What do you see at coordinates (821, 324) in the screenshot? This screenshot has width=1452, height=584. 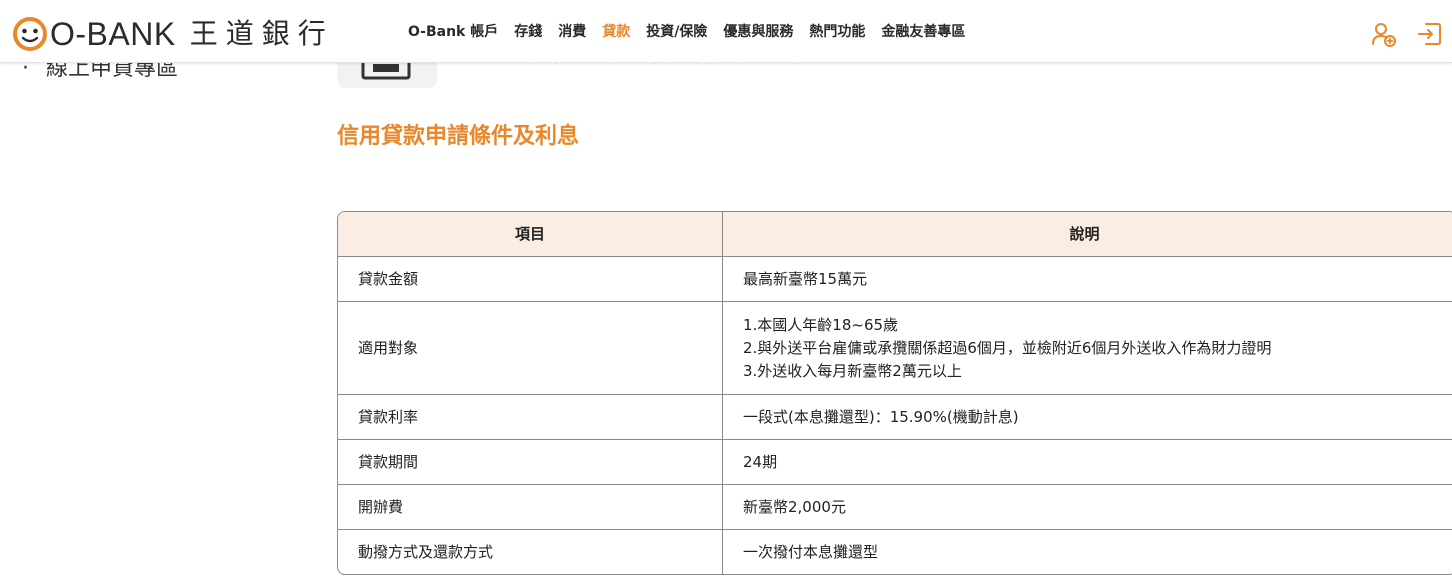 I see `description-line: 1.本國人年齡18~65歲` at bounding box center [821, 324].